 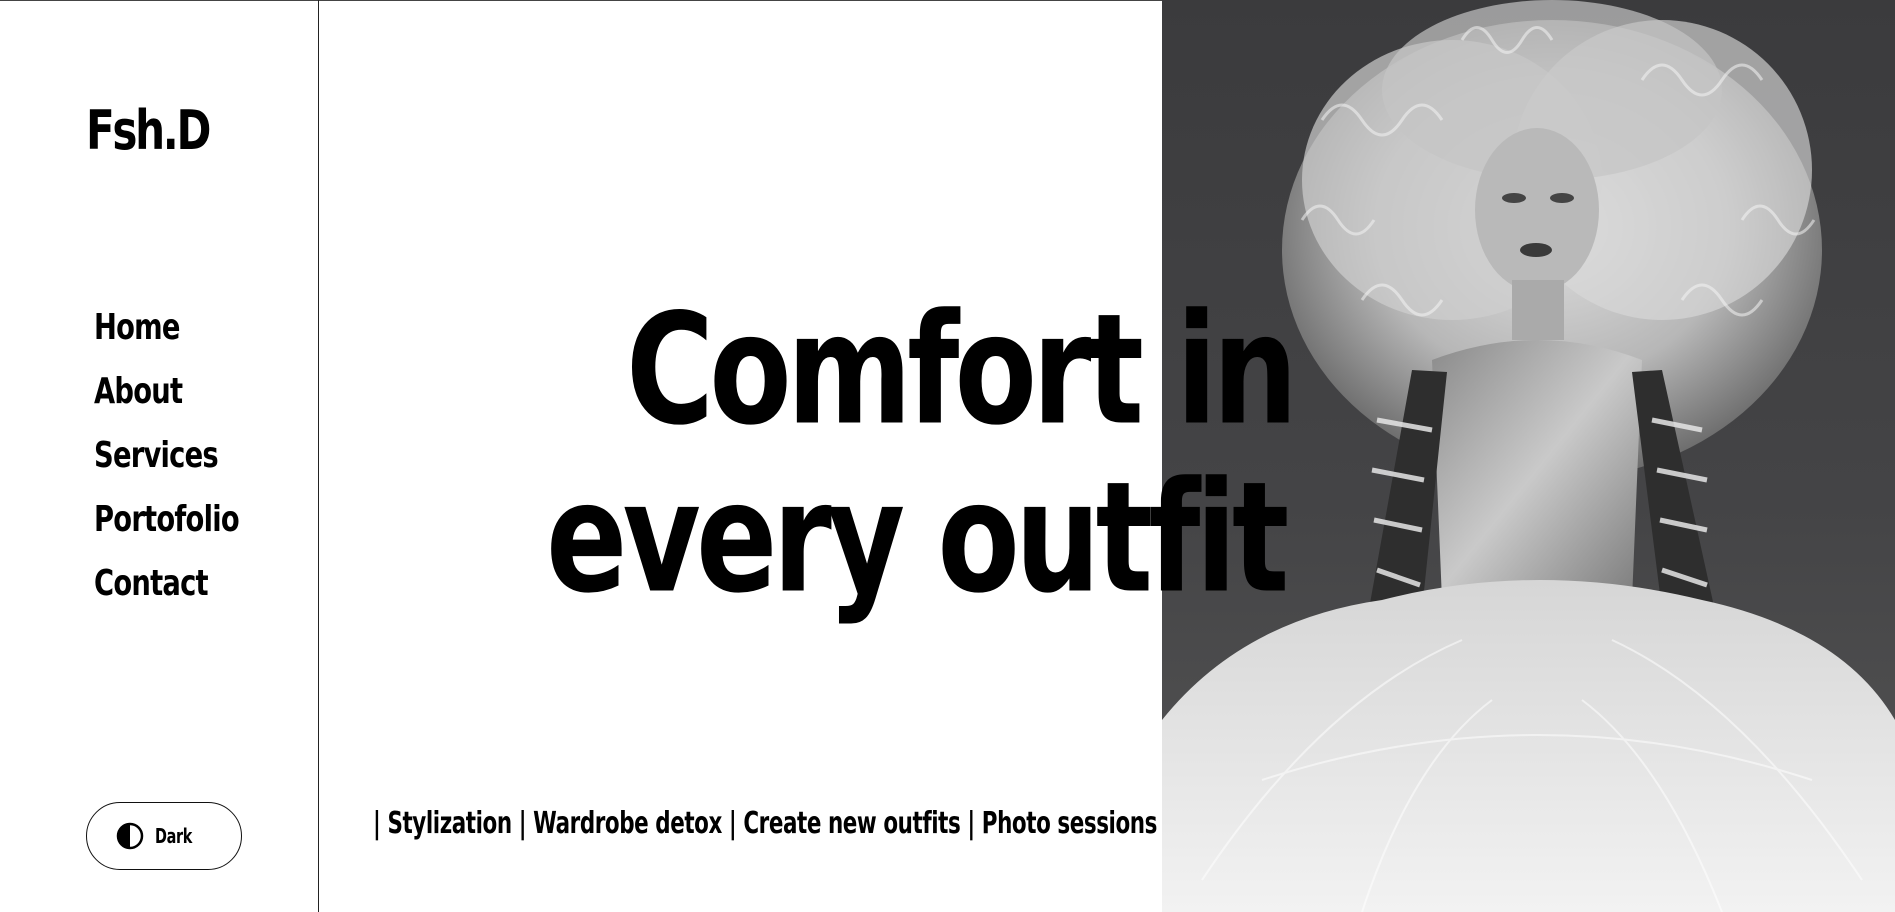 What do you see at coordinates (166, 590) in the screenshot?
I see `nav-item-contact: Contact` at bounding box center [166, 590].